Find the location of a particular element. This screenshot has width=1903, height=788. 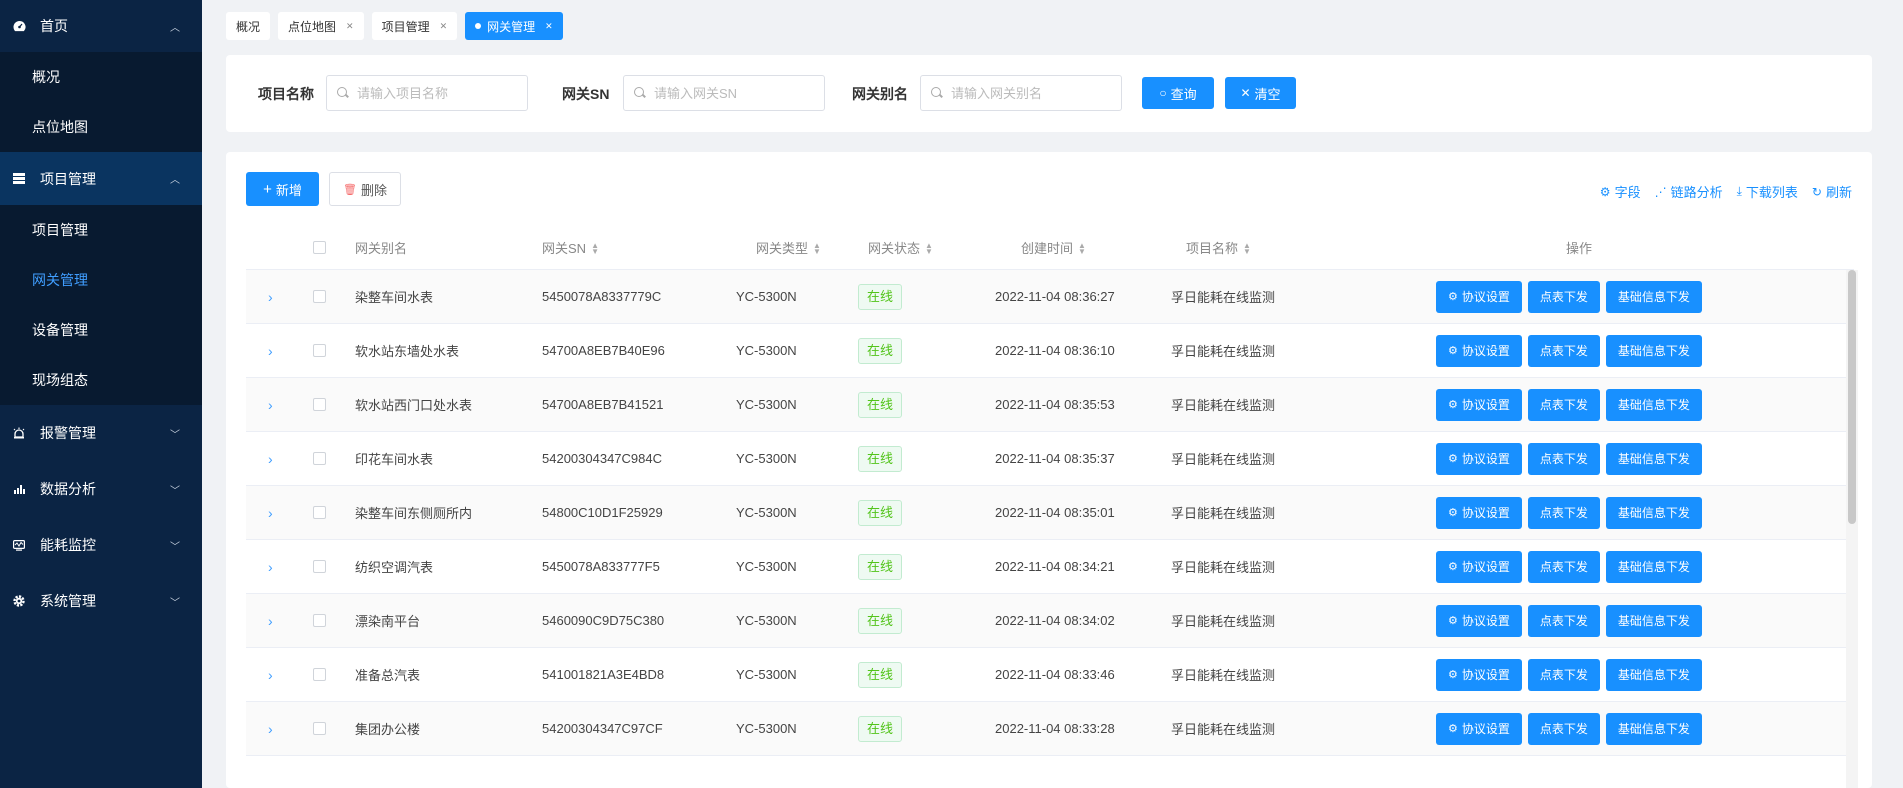

sidebar-group-project: 项目管理 ︿ is located at coordinates (101, 178).